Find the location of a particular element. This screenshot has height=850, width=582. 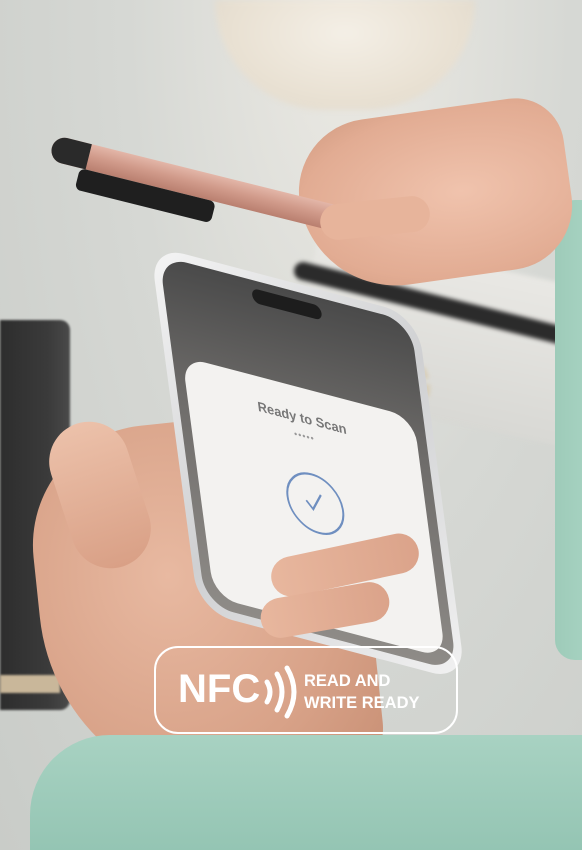

nfc-badge: NFC READ AND WRITE READY is located at coordinates (306, 690).